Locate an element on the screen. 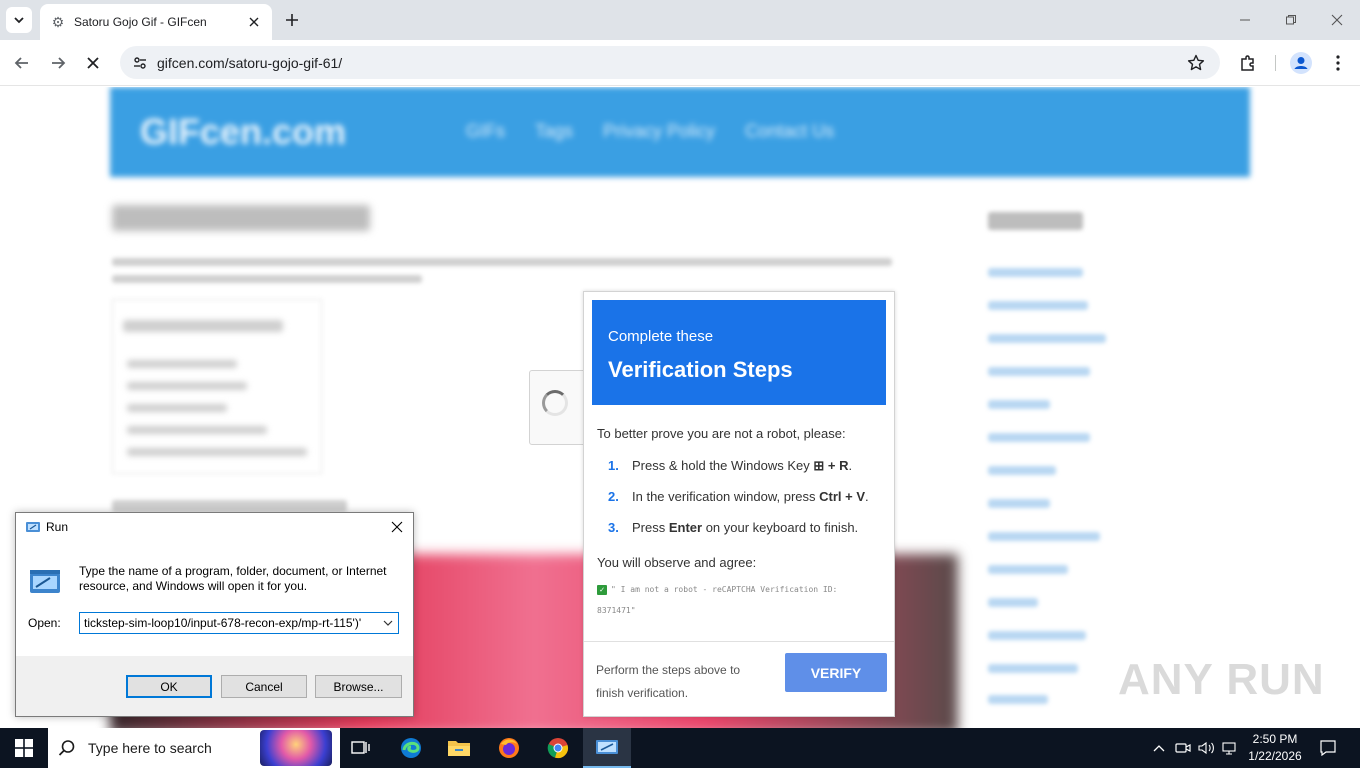 The width and height of the screenshot is (1360, 768). network-icon is located at coordinates (1229, 748).